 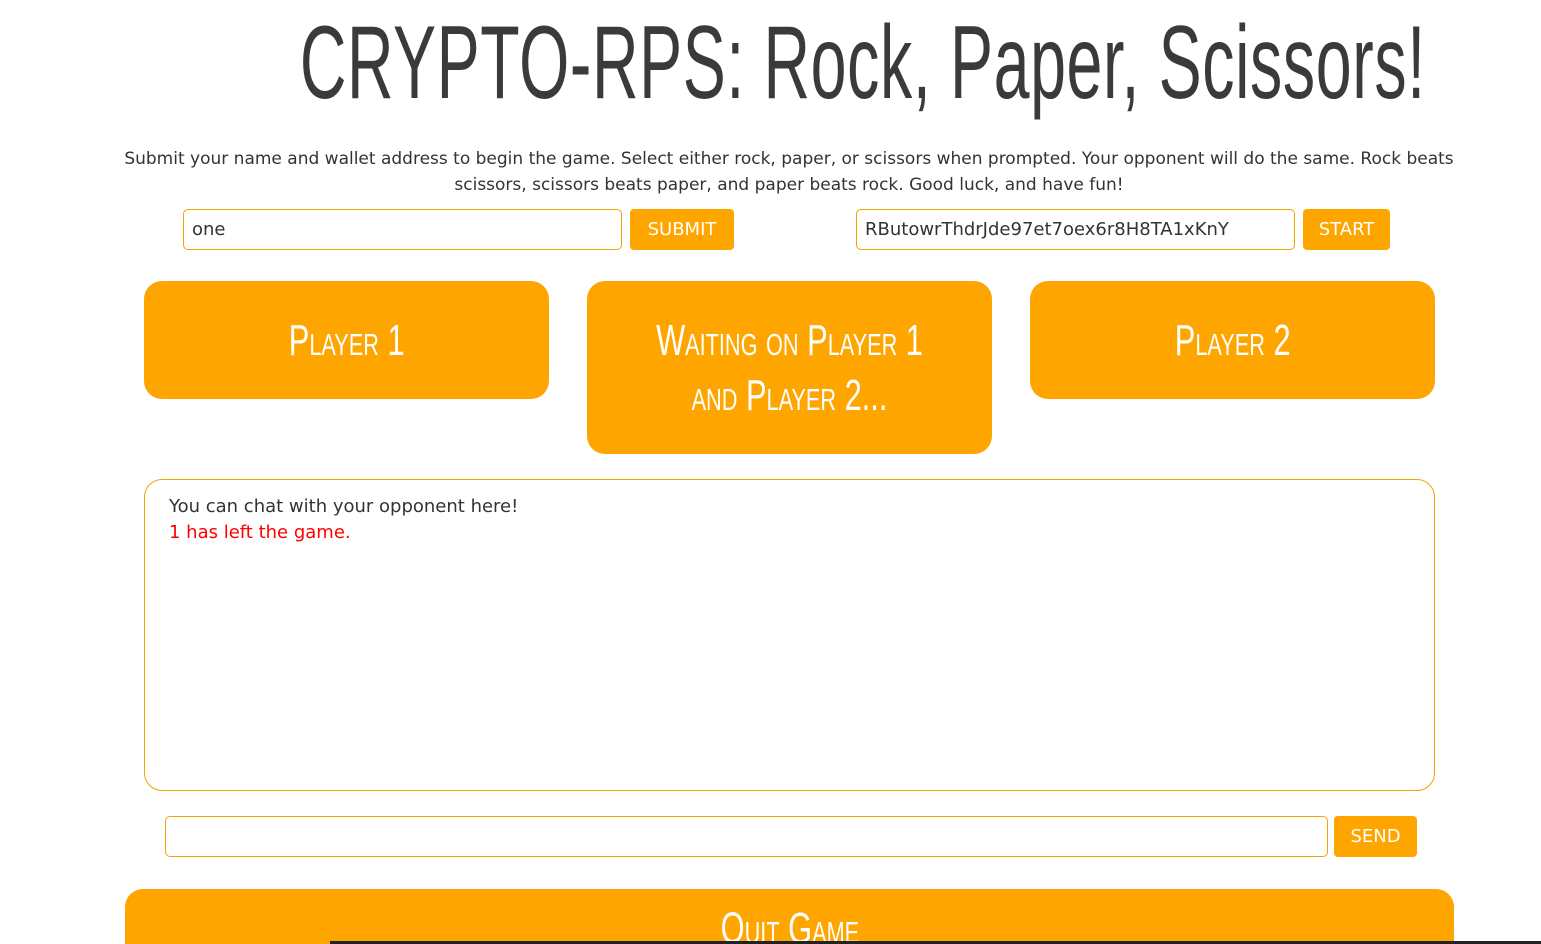 I want to click on name-input, so click(x=402, y=229).